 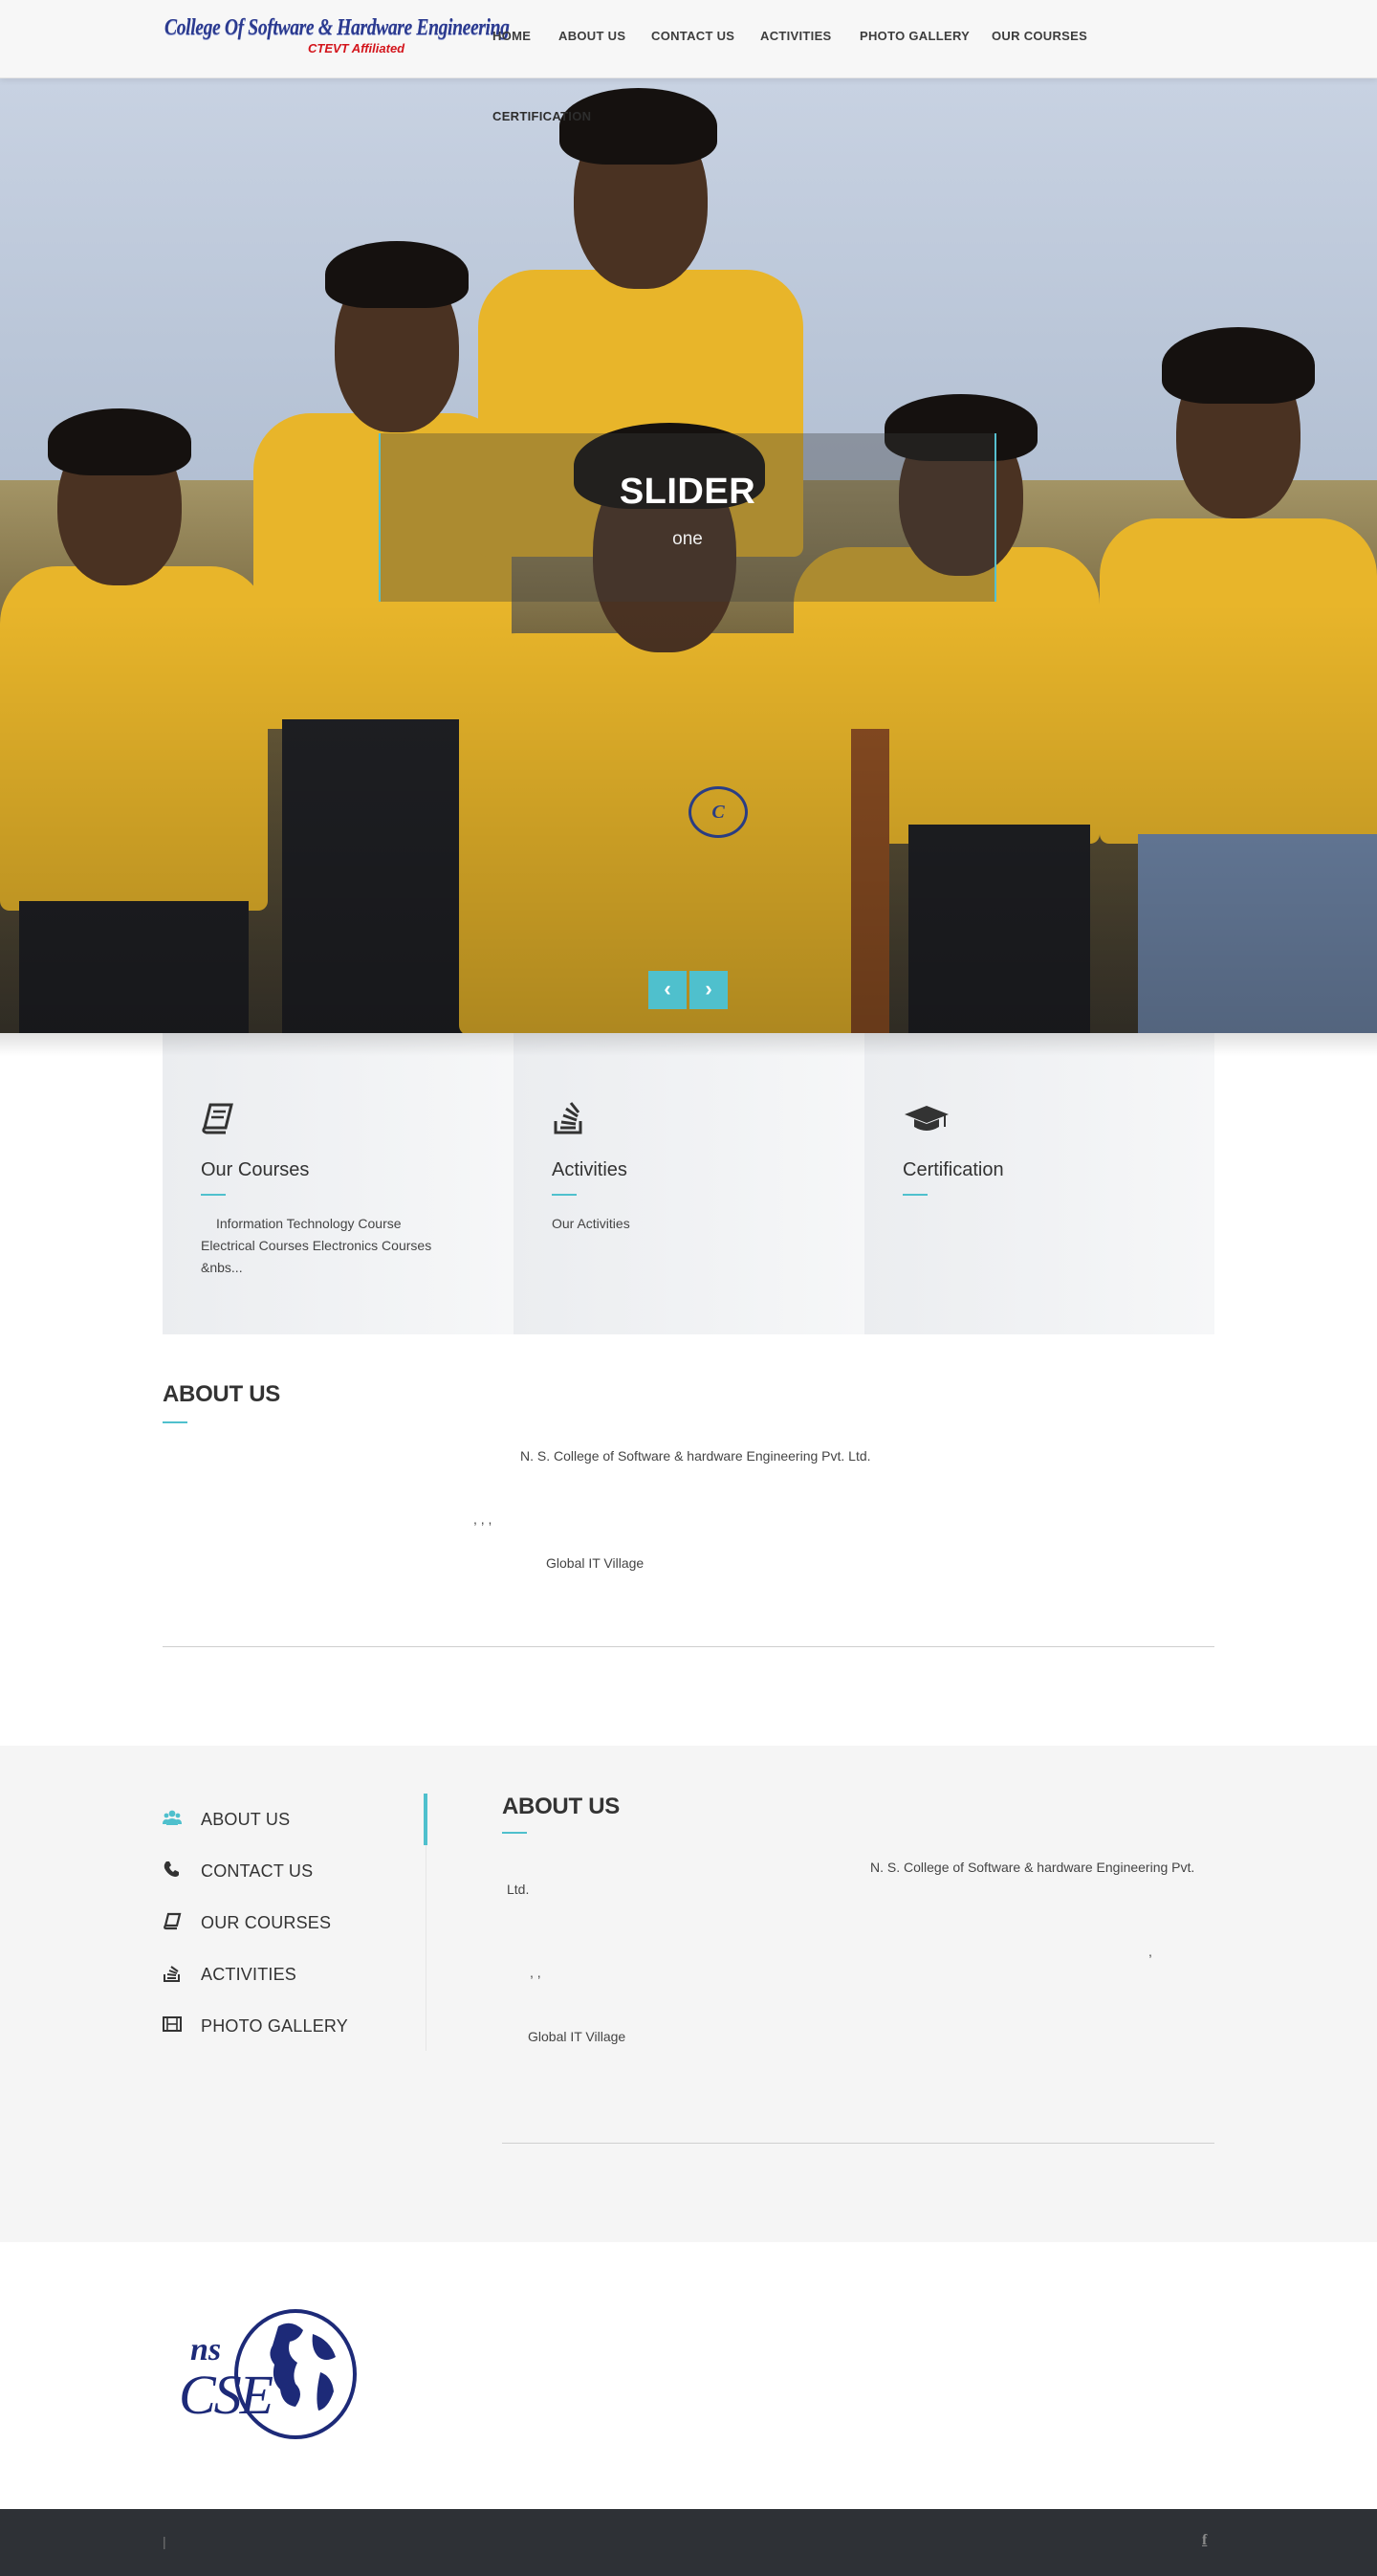 What do you see at coordinates (1150, 1951) in the screenshot?
I see `about2-line-2: ,` at bounding box center [1150, 1951].